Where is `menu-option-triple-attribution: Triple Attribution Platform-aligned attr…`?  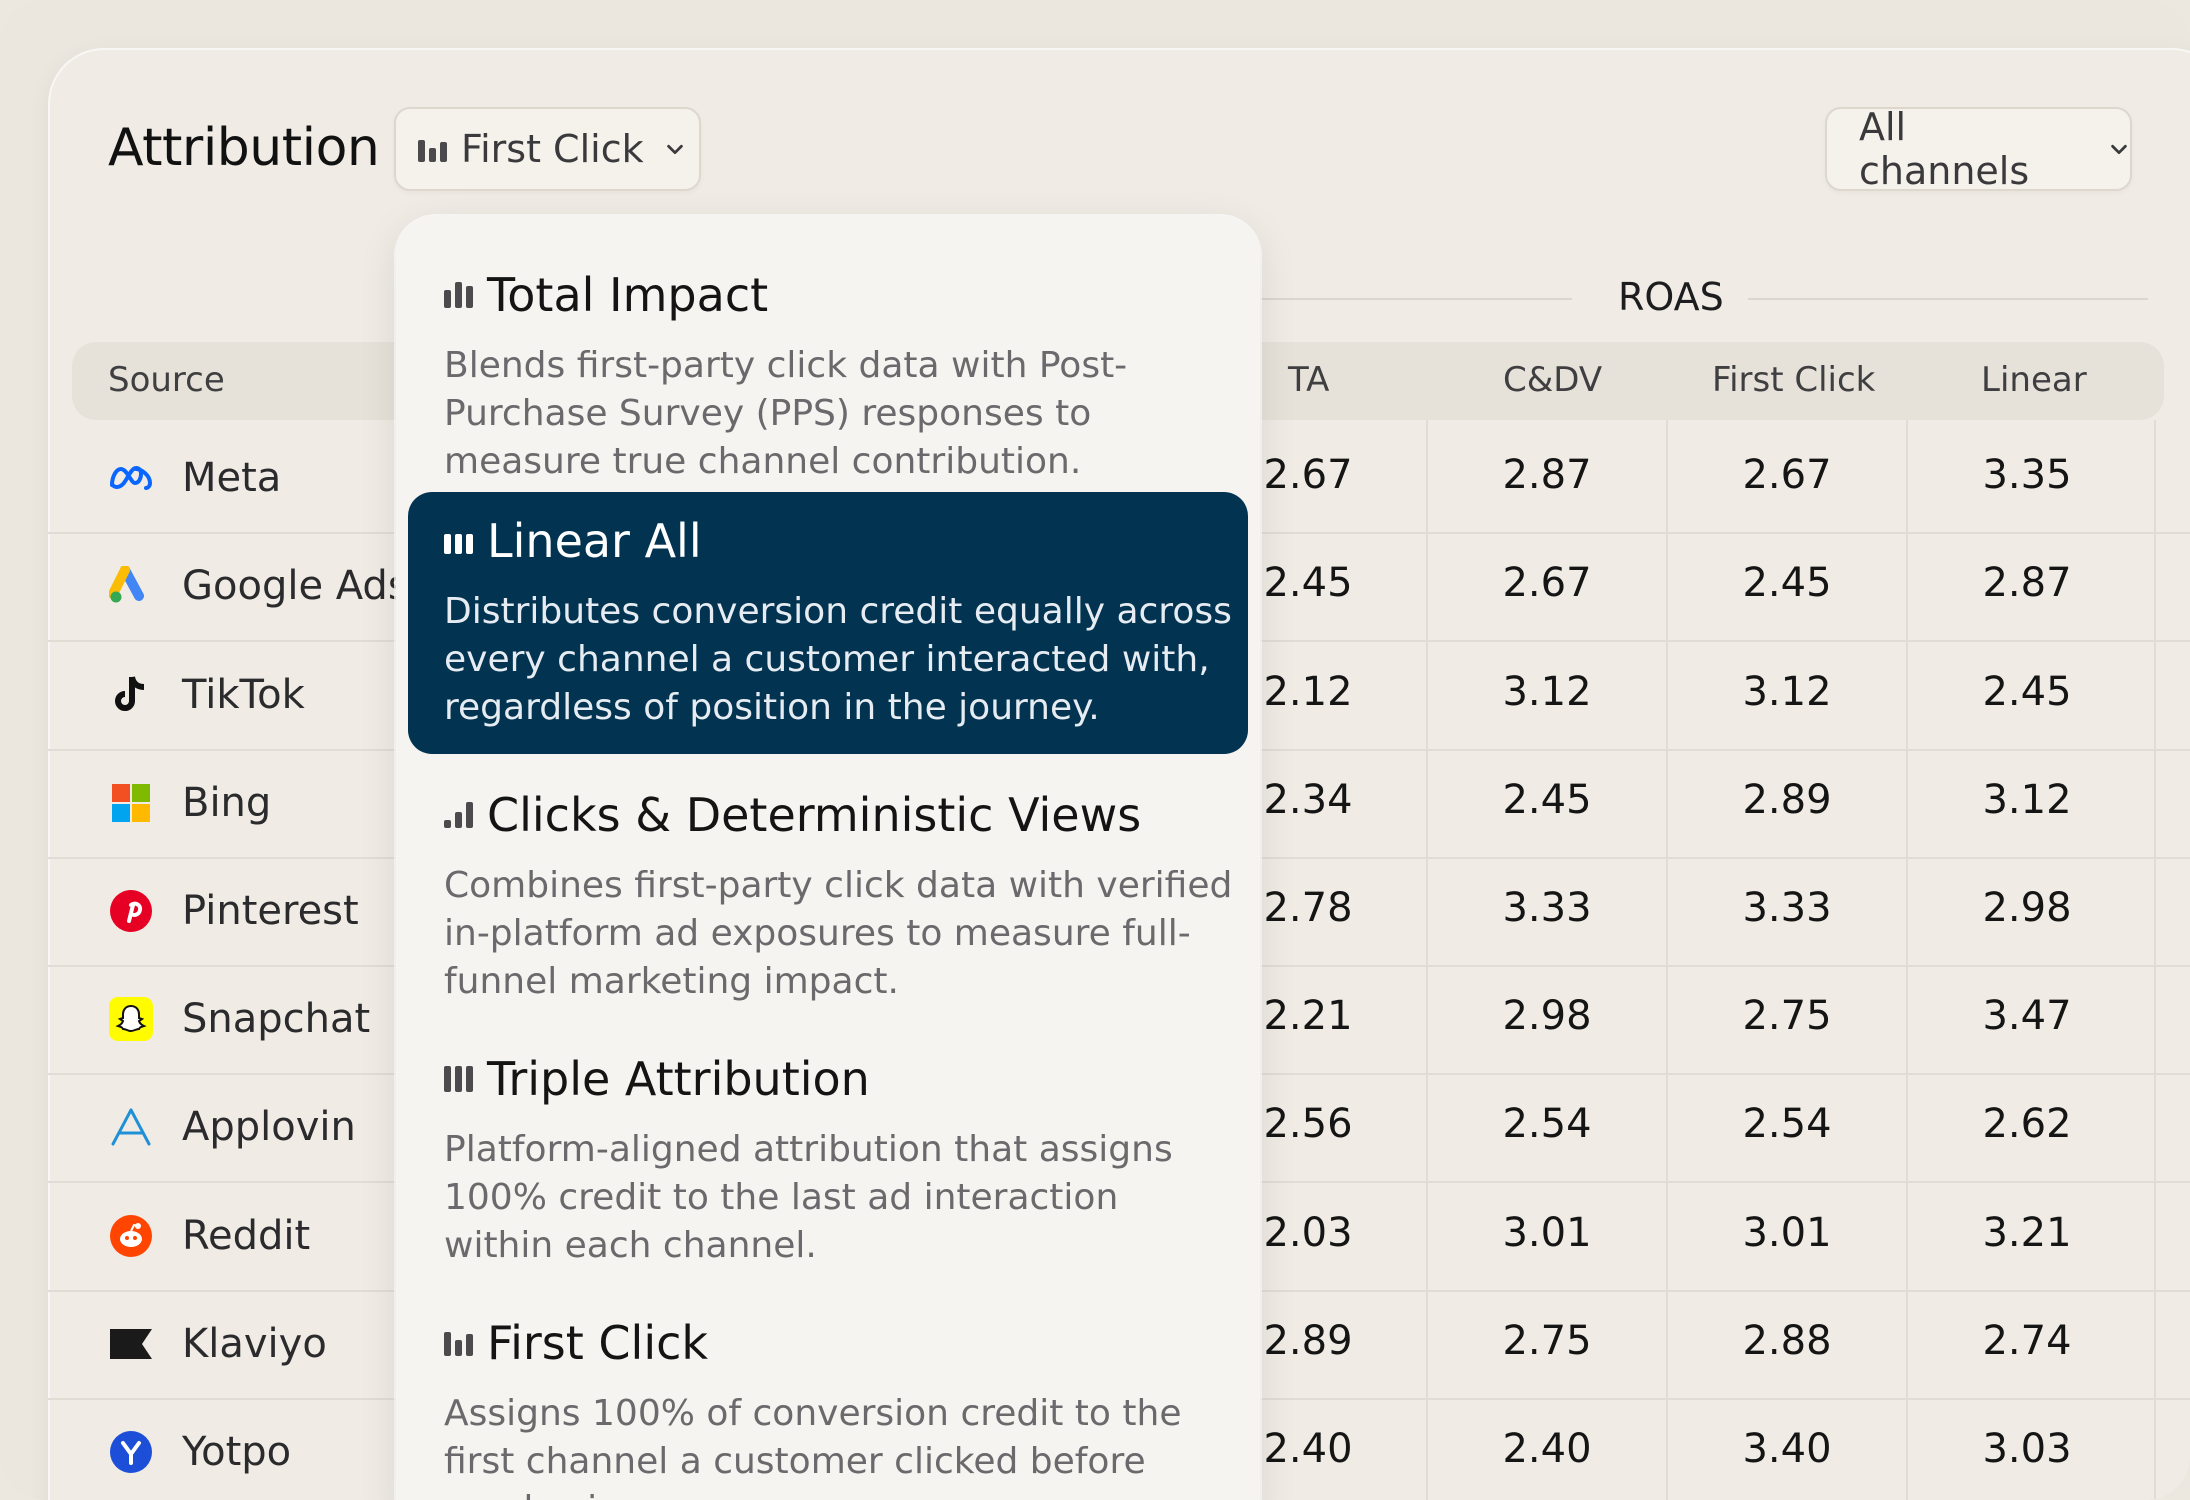 menu-option-triple-attribution: Triple Attribution Platform-aligned attr… is located at coordinates (828, 1160).